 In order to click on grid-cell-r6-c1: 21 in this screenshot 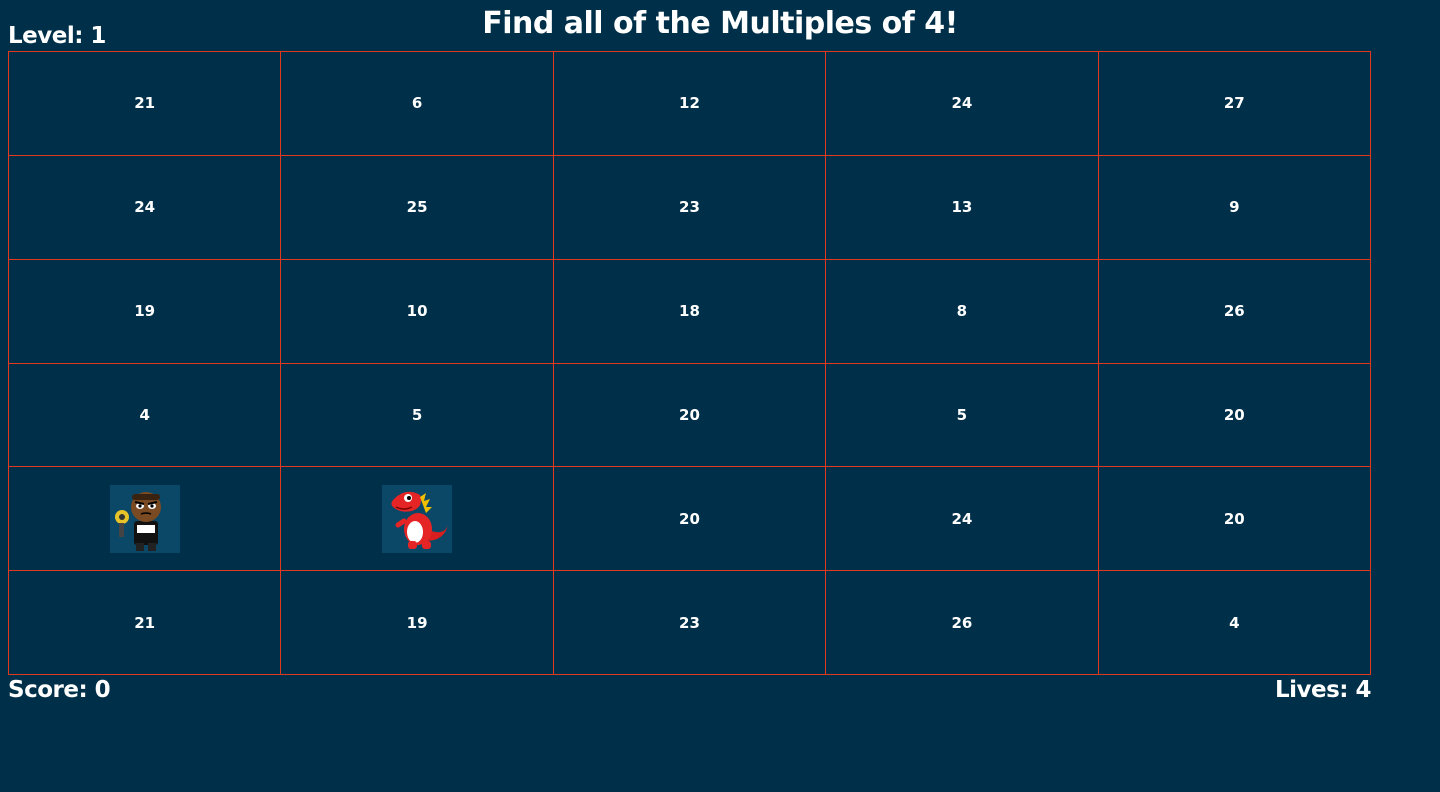, I will do `click(145, 623)`.